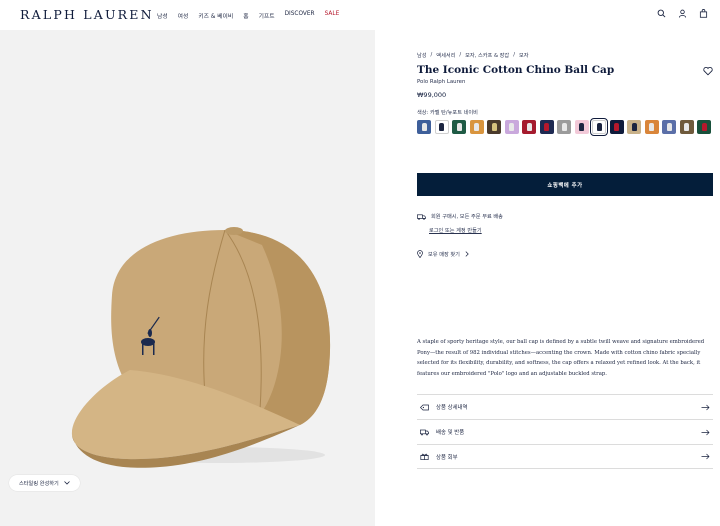  I want to click on header-icons, so click(682, 13).